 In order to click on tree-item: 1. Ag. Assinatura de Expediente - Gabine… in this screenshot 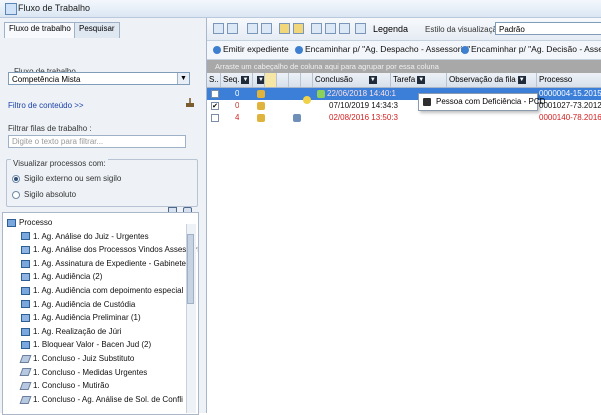, I will do `click(103, 264)`.